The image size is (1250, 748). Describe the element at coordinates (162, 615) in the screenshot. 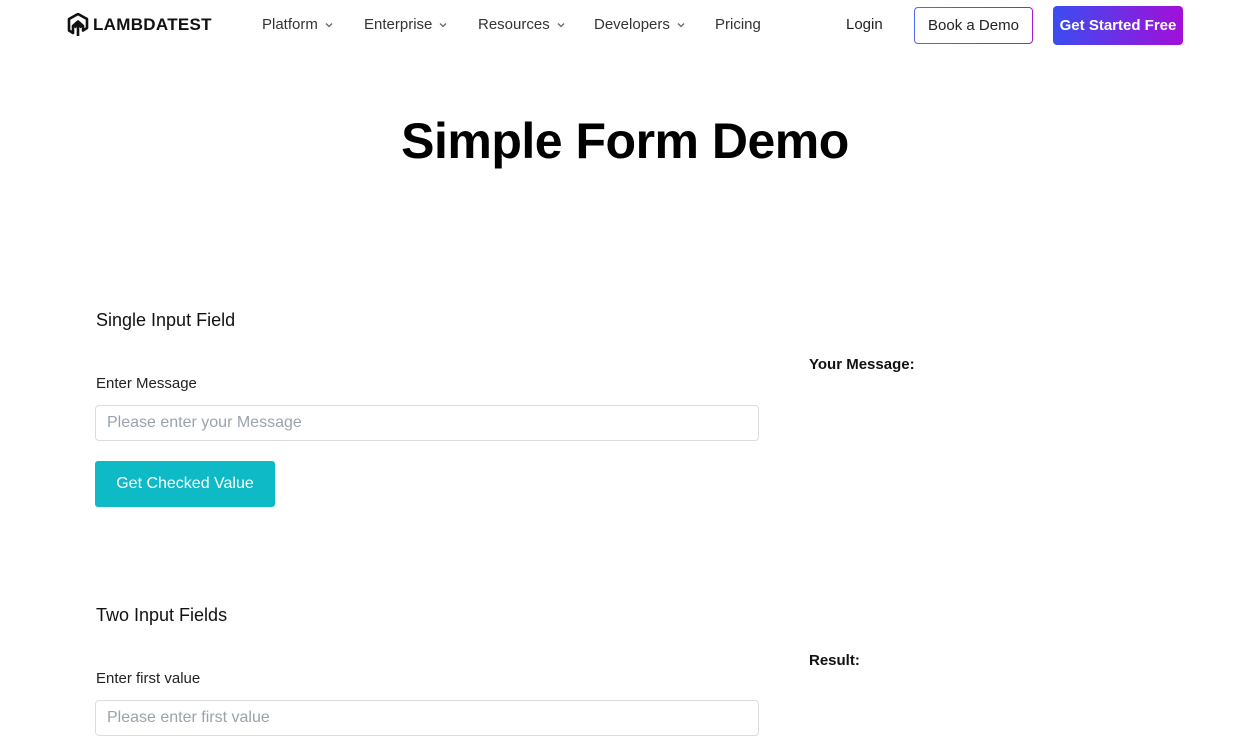

I see `two-inputs-section-title: Two Input Fields` at that location.